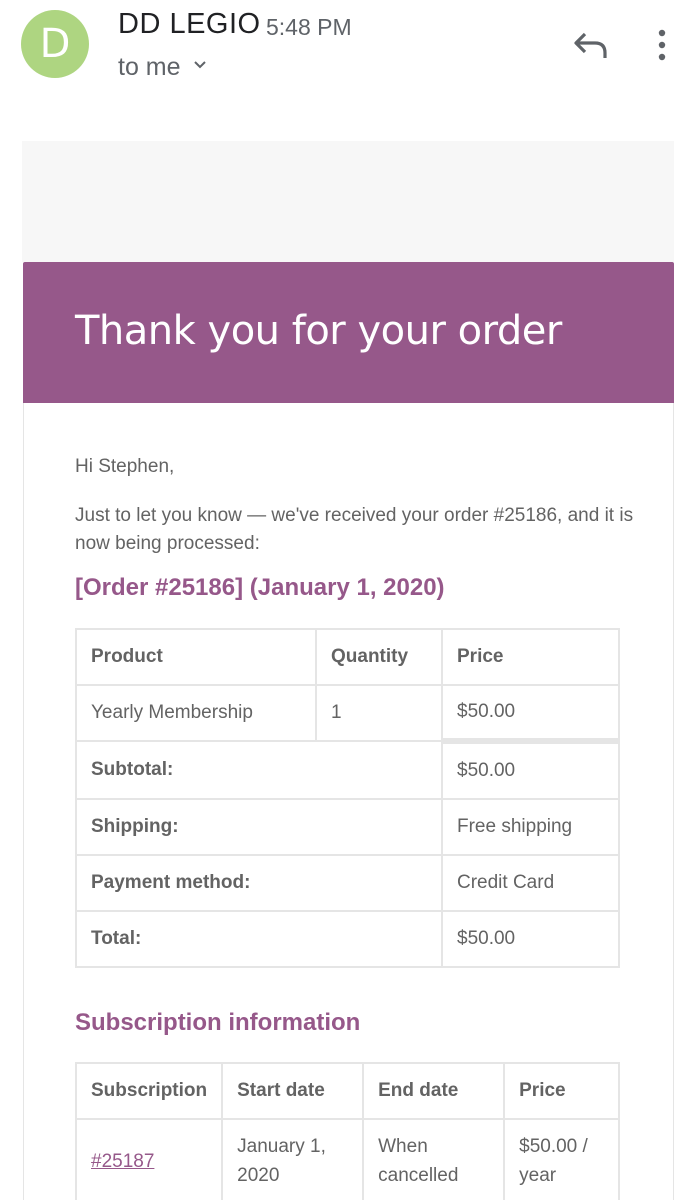 Image resolution: width=695 pixels, height=1200 pixels. Describe the element at coordinates (403, 1146) in the screenshot. I see `end-date-line: When` at that location.